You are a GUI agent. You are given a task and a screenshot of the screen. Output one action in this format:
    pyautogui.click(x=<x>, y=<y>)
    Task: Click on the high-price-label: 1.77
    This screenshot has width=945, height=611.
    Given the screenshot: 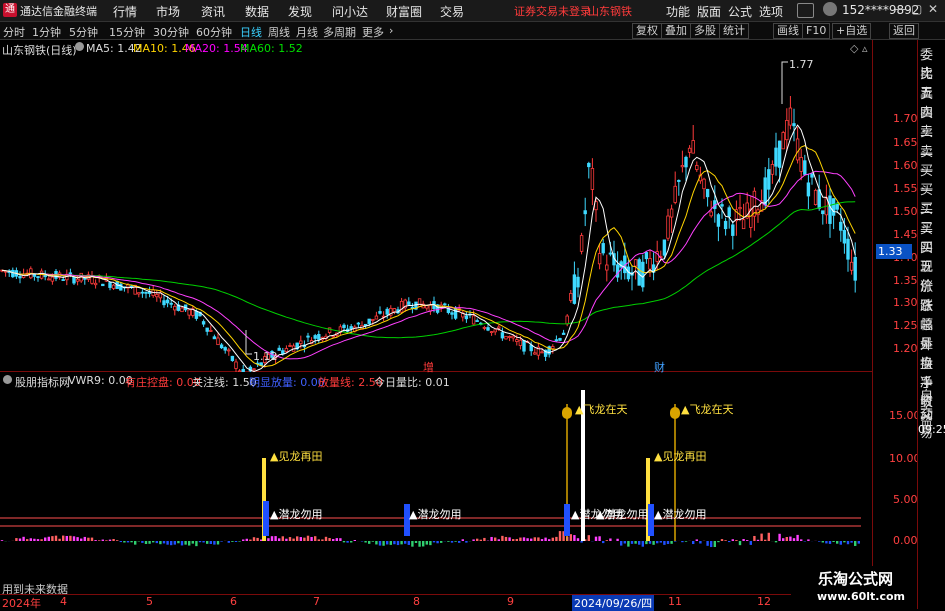 What is the action you would take?
    pyautogui.click(x=801, y=64)
    